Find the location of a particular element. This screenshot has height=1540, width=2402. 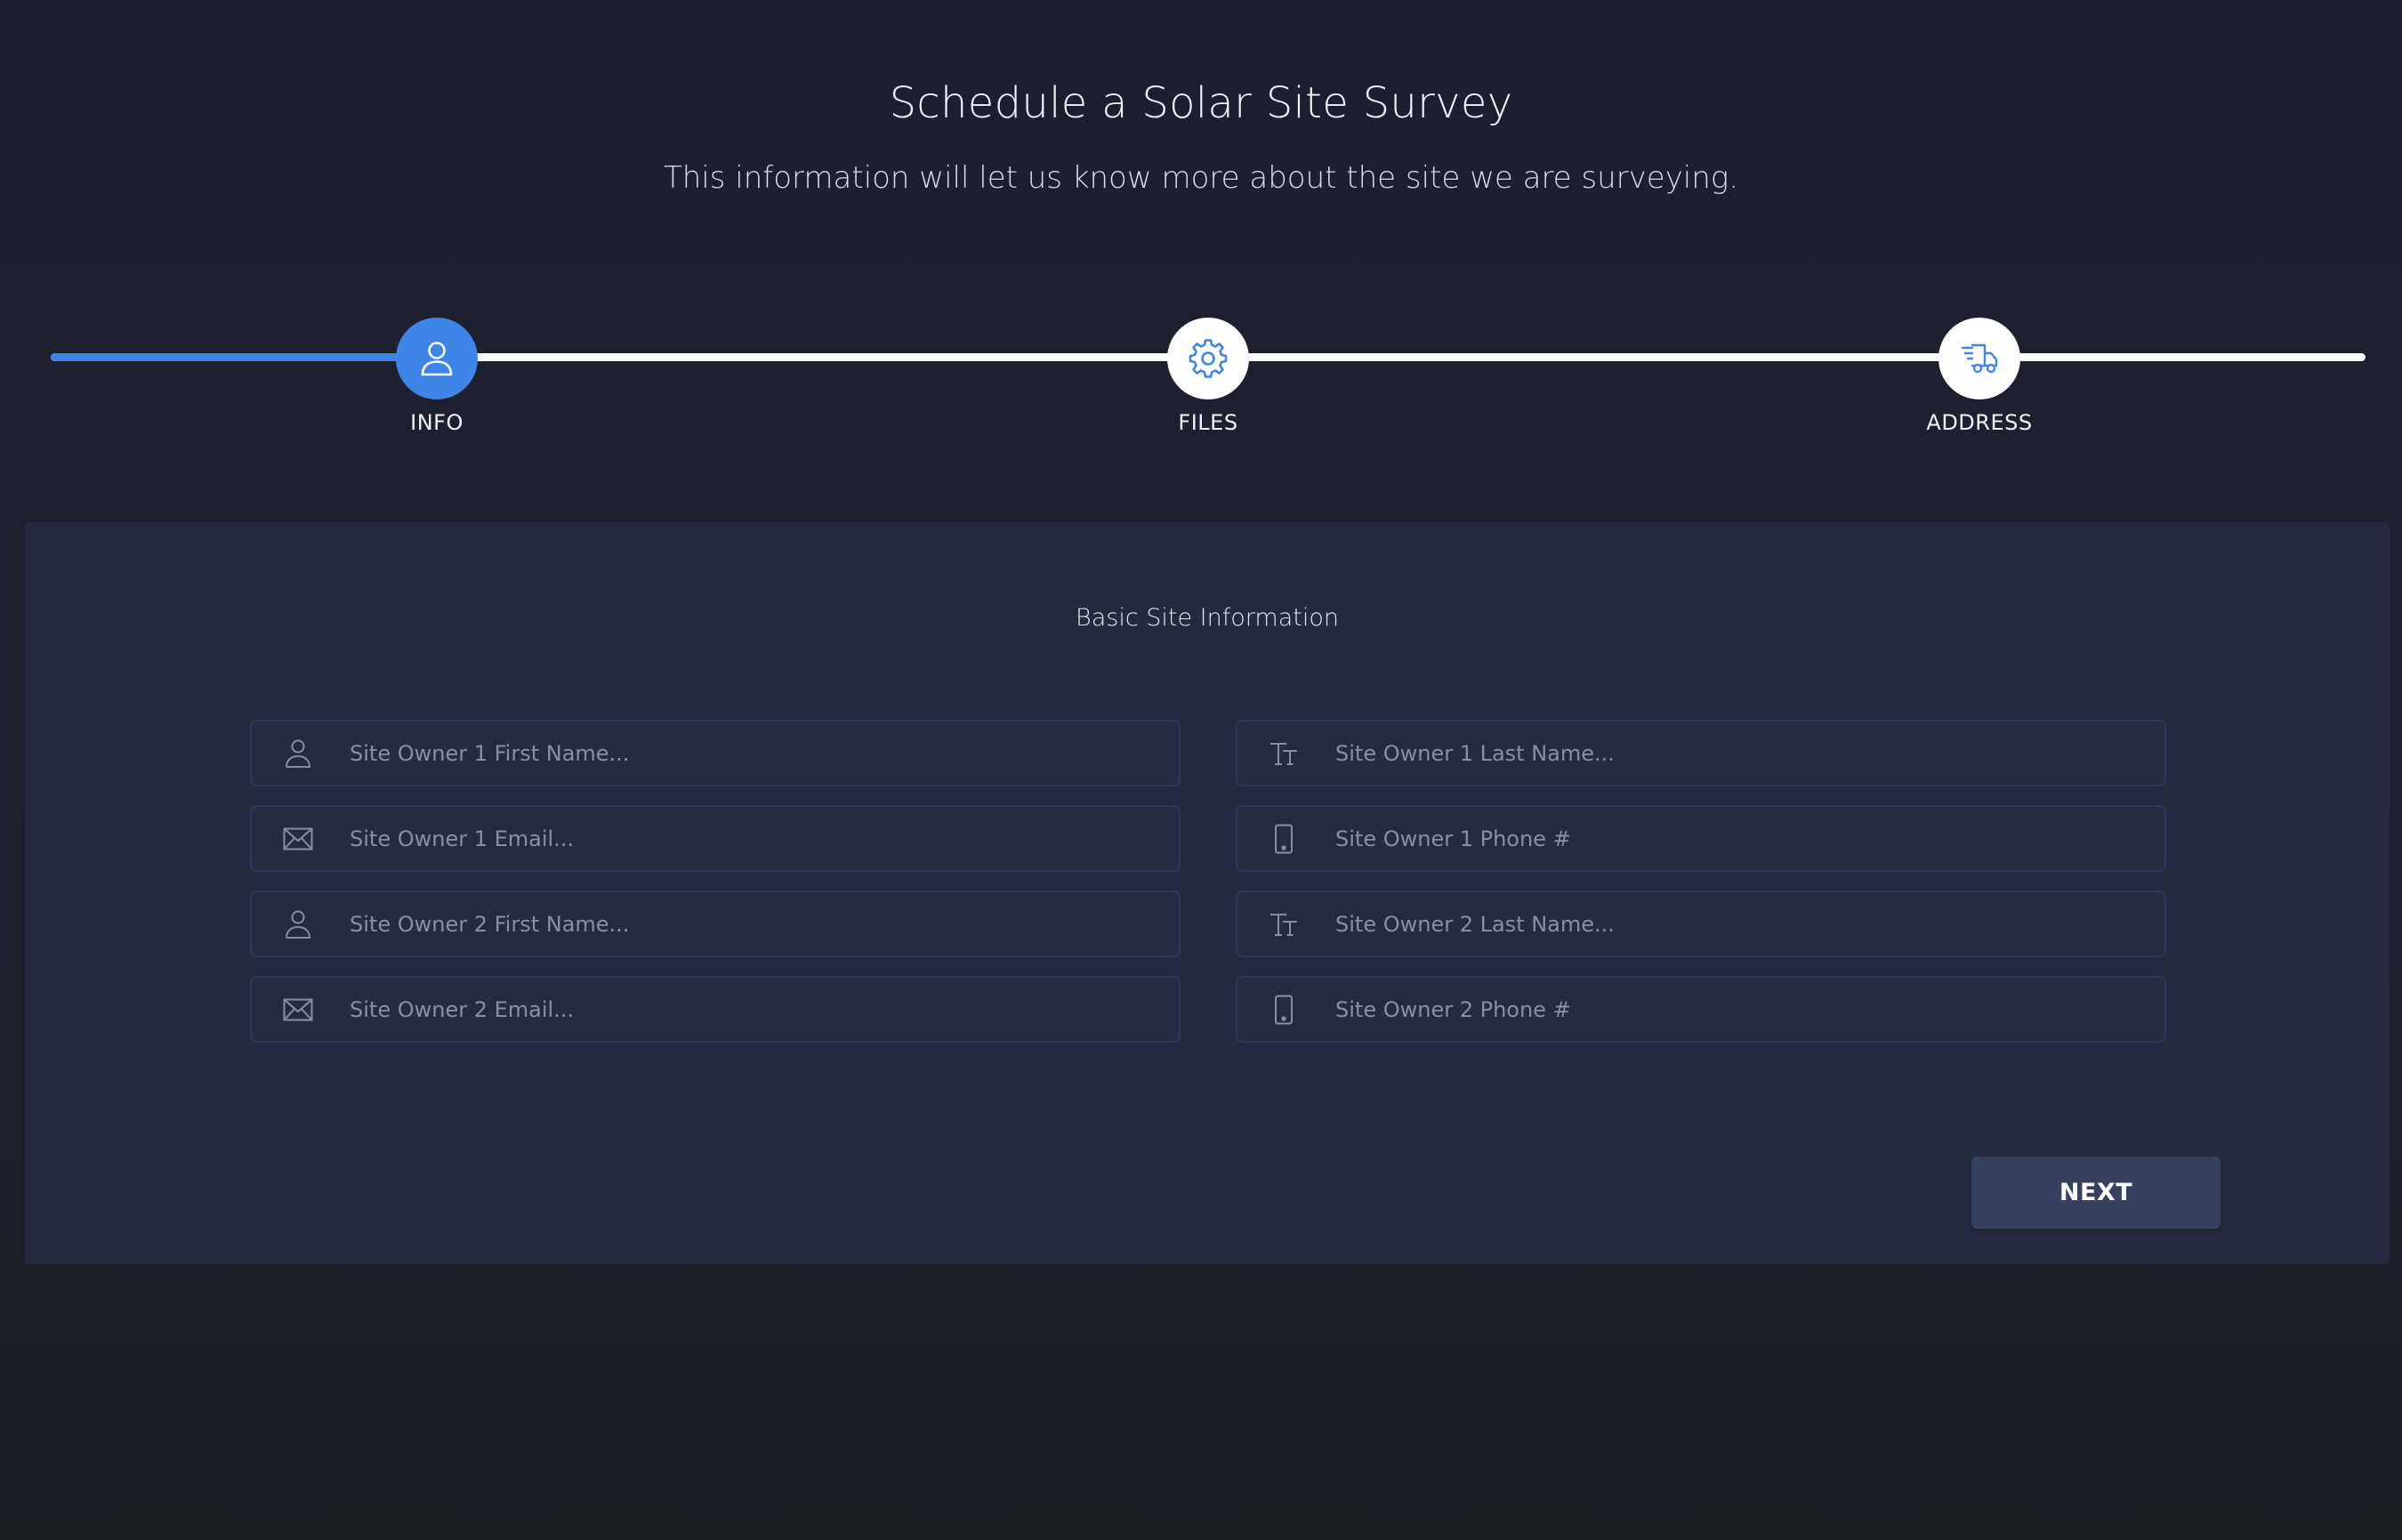

delivery-truck-icon is located at coordinates (1979, 358).